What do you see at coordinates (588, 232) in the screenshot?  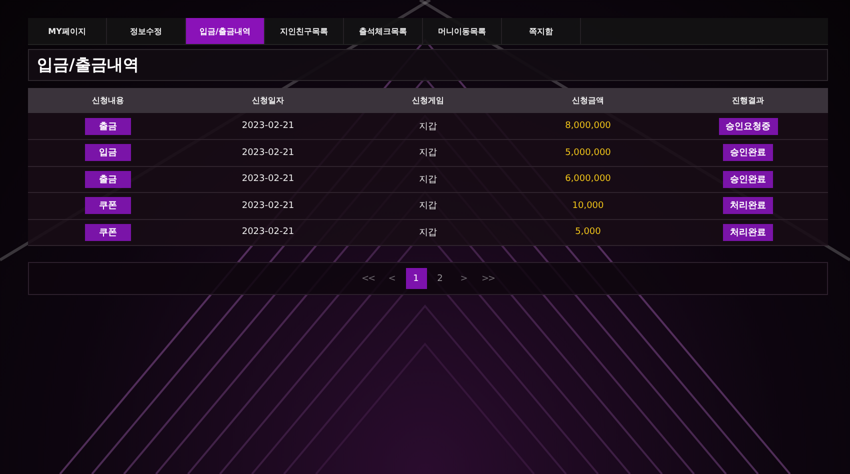 I see `amount-cell: 5,000` at bounding box center [588, 232].